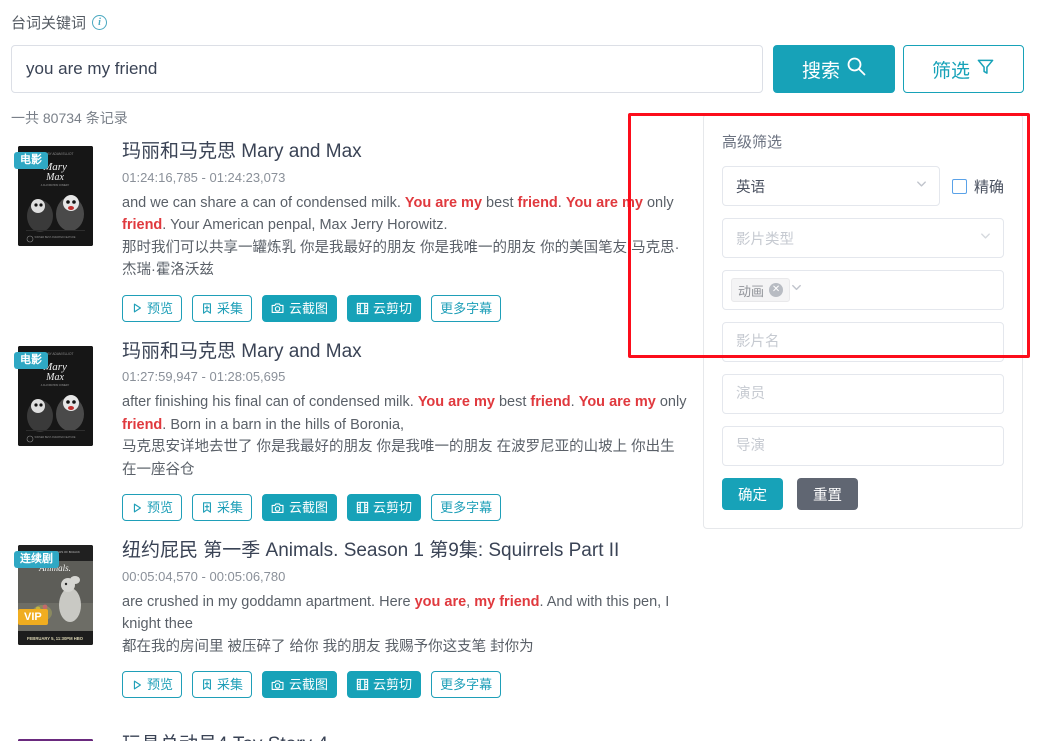  What do you see at coordinates (100, 22) in the screenshot?
I see `info-circle-icon: i` at bounding box center [100, 22].